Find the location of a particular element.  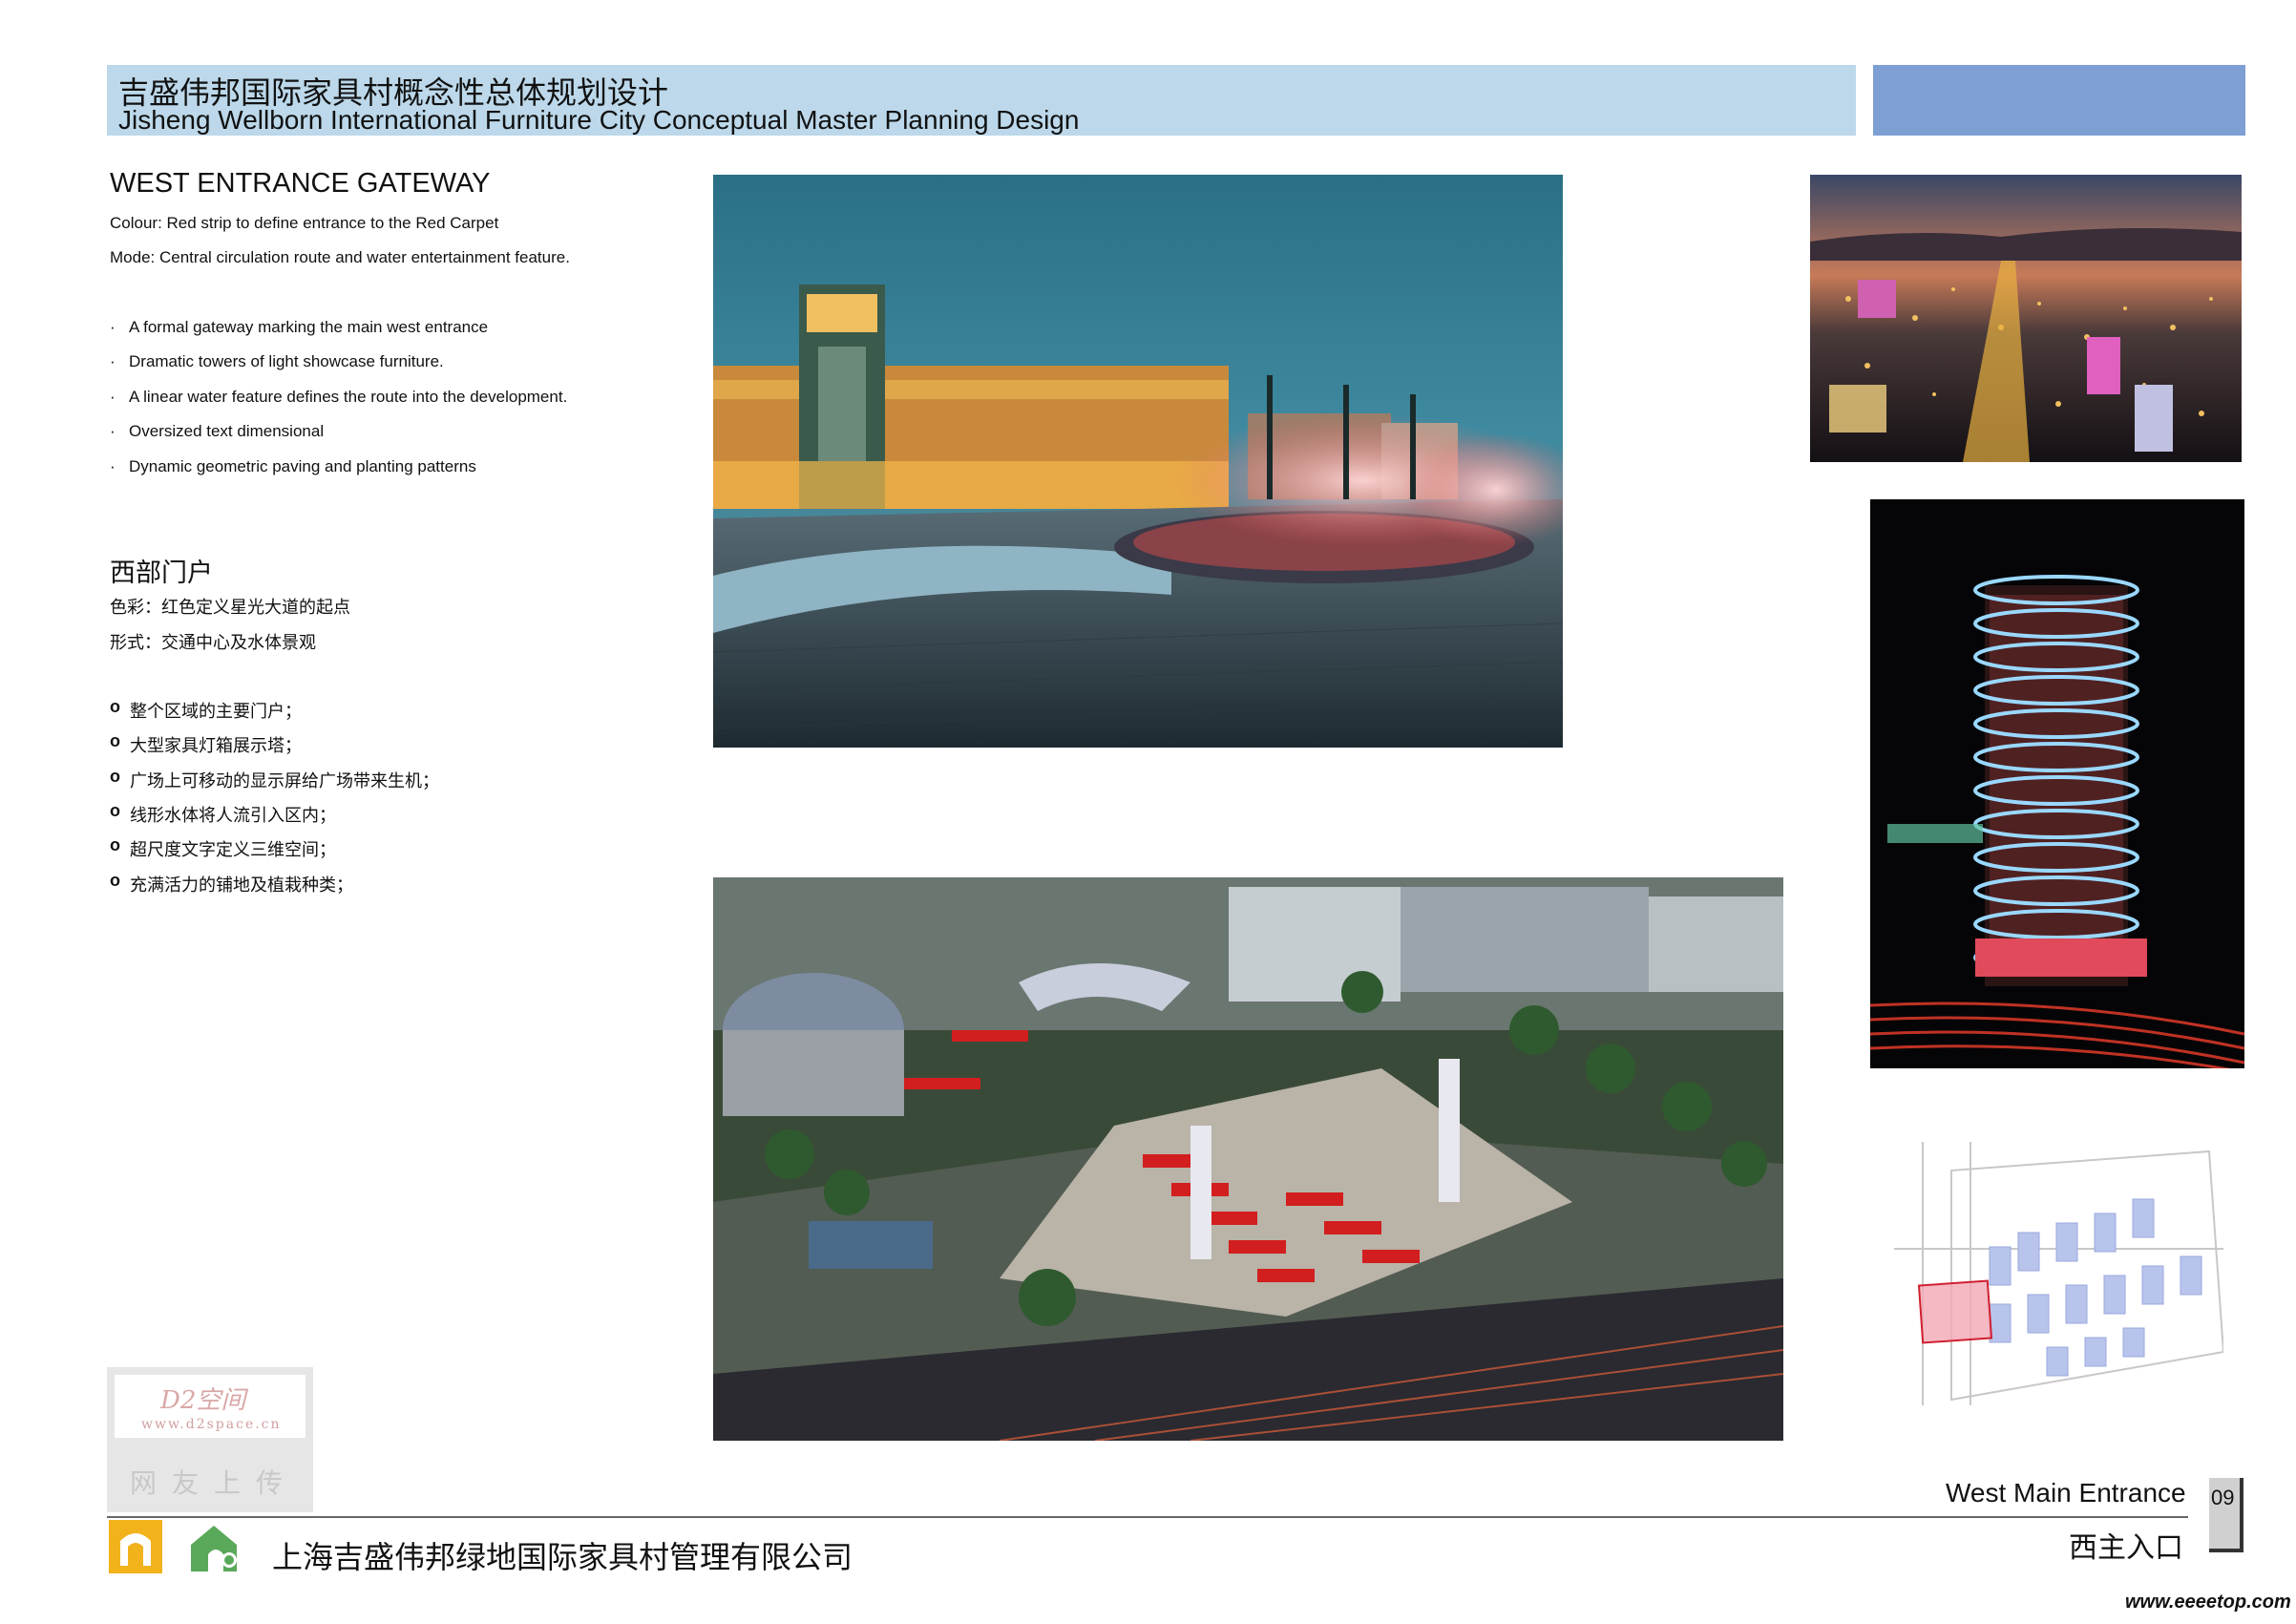

greenland-logo-icon is located at coordinates (216, 1547).